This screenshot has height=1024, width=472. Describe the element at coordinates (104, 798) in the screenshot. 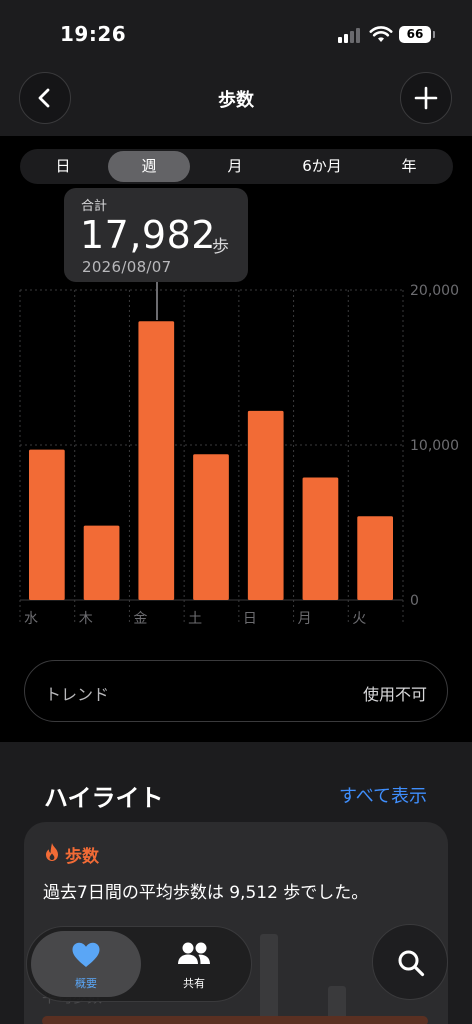

I see `highlights-title: ハイライト` at that location.